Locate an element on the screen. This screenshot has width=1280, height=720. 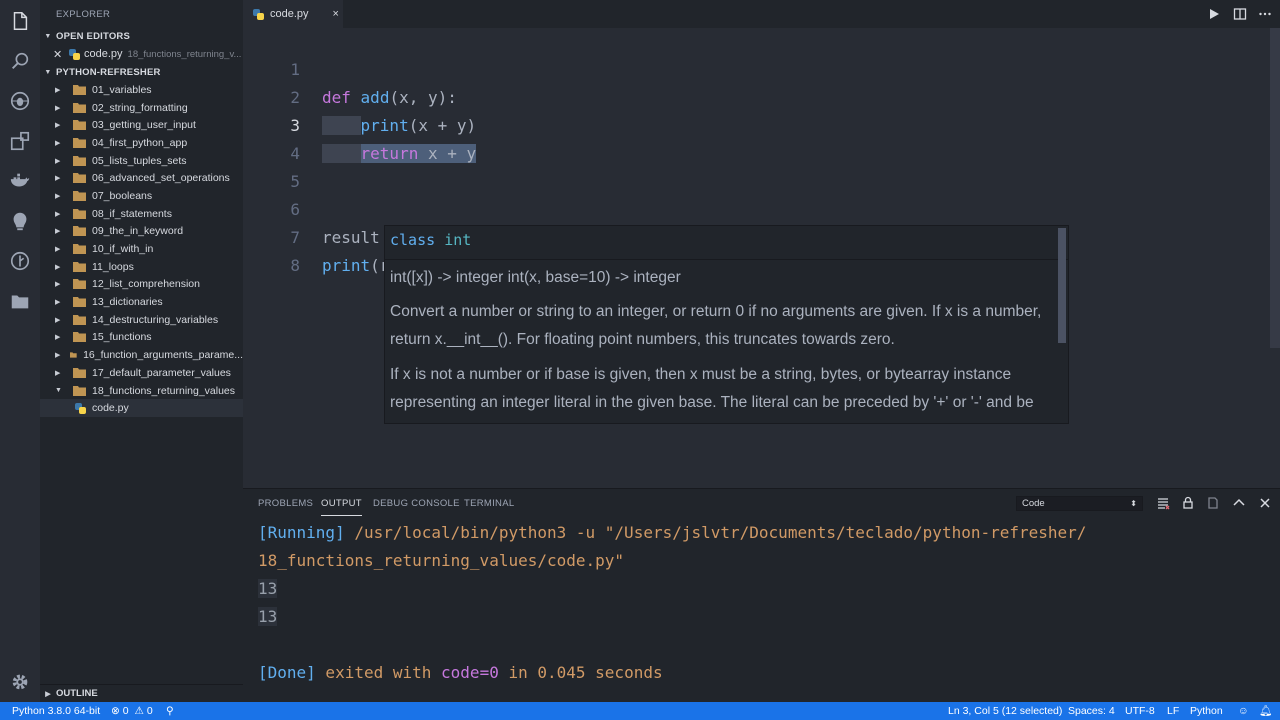
done-tag: [Done] is located at coordinates (287, 672).